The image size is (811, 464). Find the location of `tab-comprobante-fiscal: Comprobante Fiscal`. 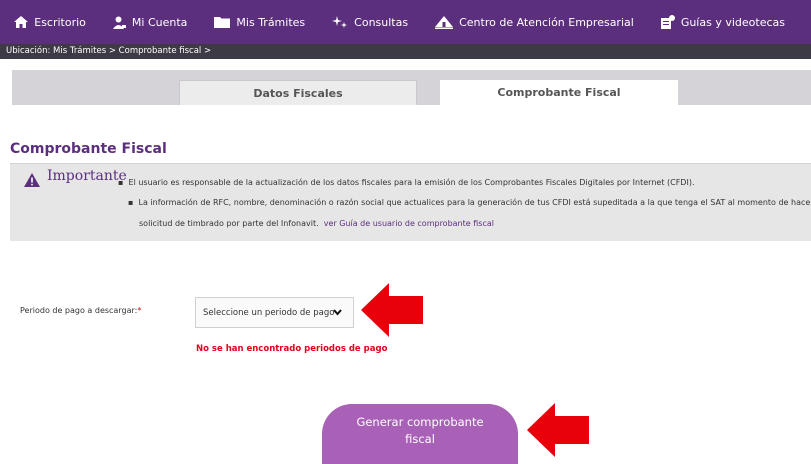

tab-comprobante-fiscal: Comprobante Fiscal is located at coordinates (559, 92).